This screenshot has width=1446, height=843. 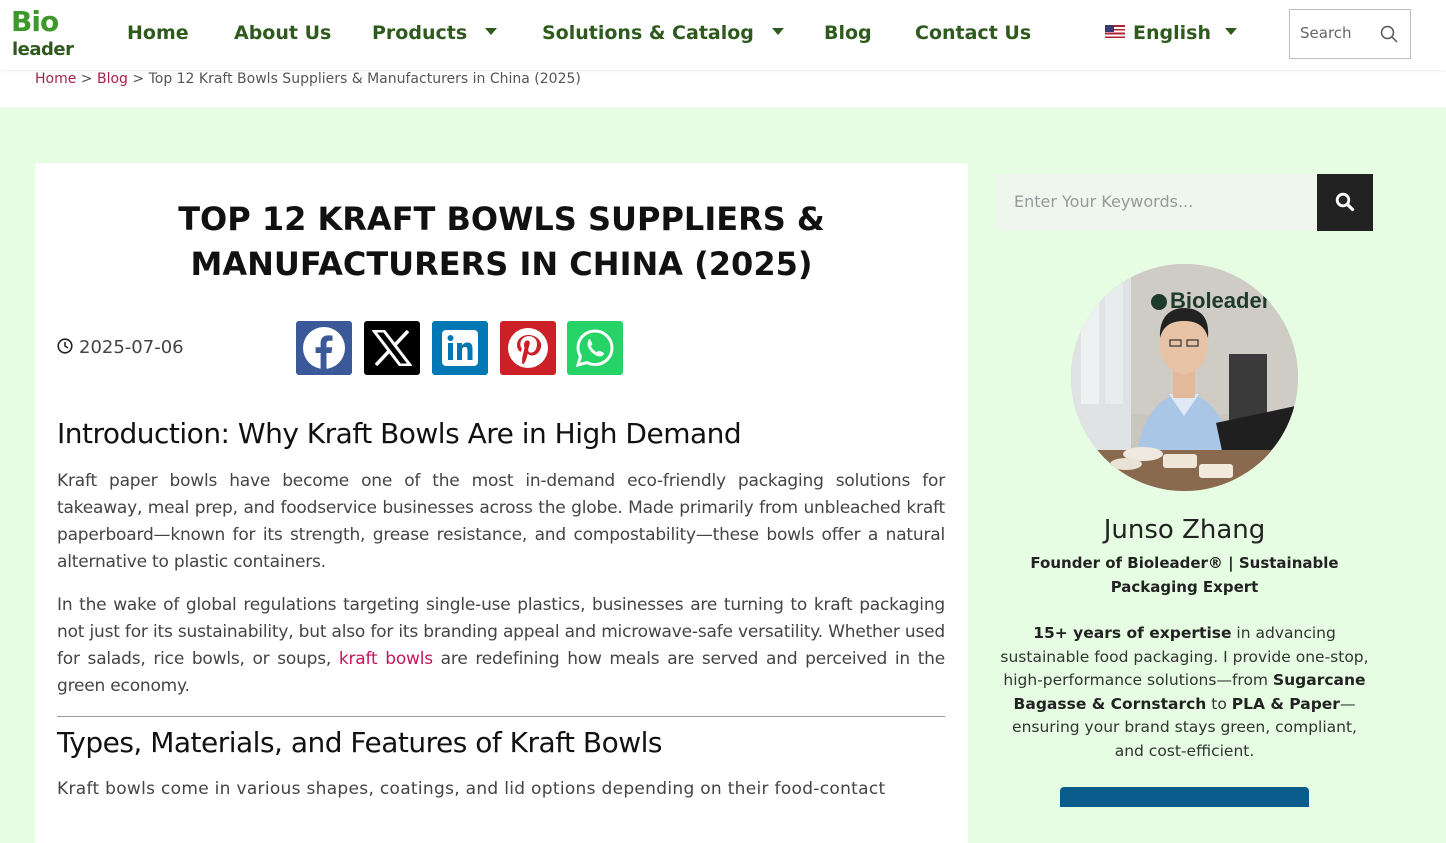 I want to click on nav-products-label: Products, so click(x=420, y=33).